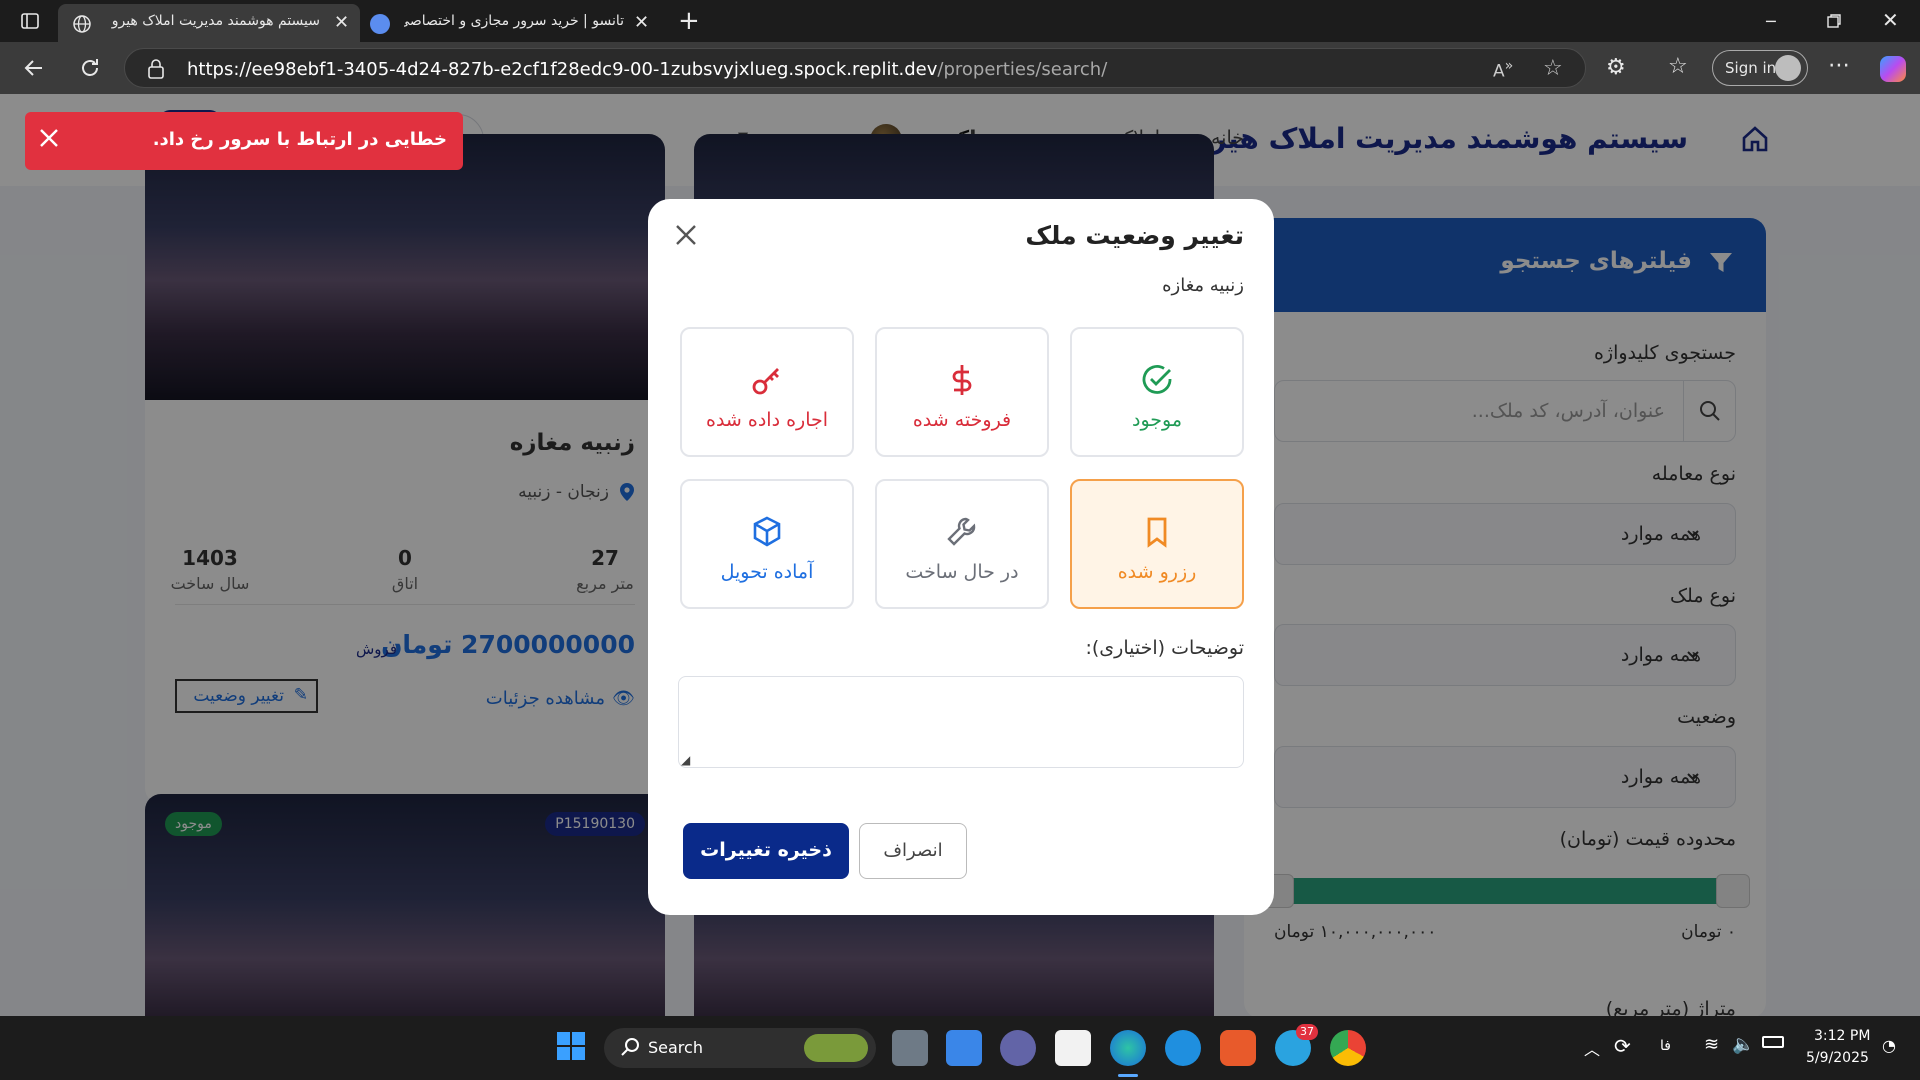  What do you see at coordinates (1592, 1048) in the screenshot?
I see `show-hidden-icons: ︿` at bounding box center [1592, 1048].